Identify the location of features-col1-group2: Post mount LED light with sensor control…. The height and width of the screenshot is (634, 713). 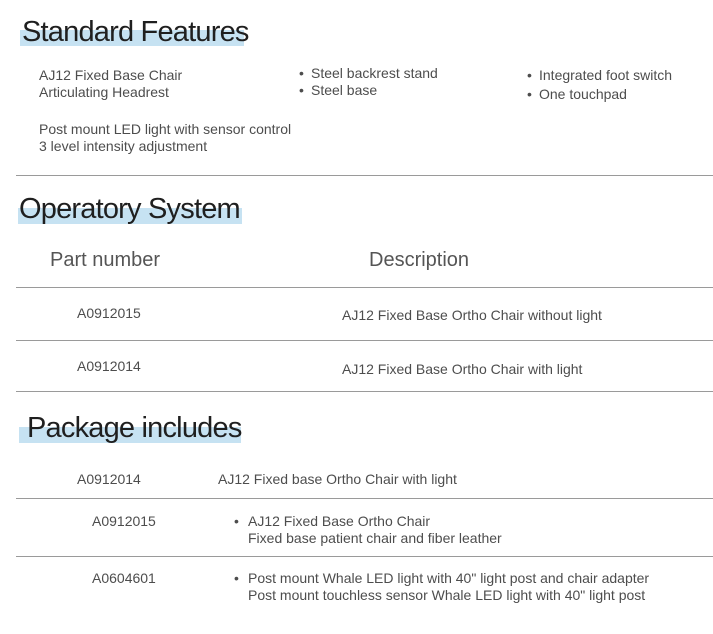
(165, 138).